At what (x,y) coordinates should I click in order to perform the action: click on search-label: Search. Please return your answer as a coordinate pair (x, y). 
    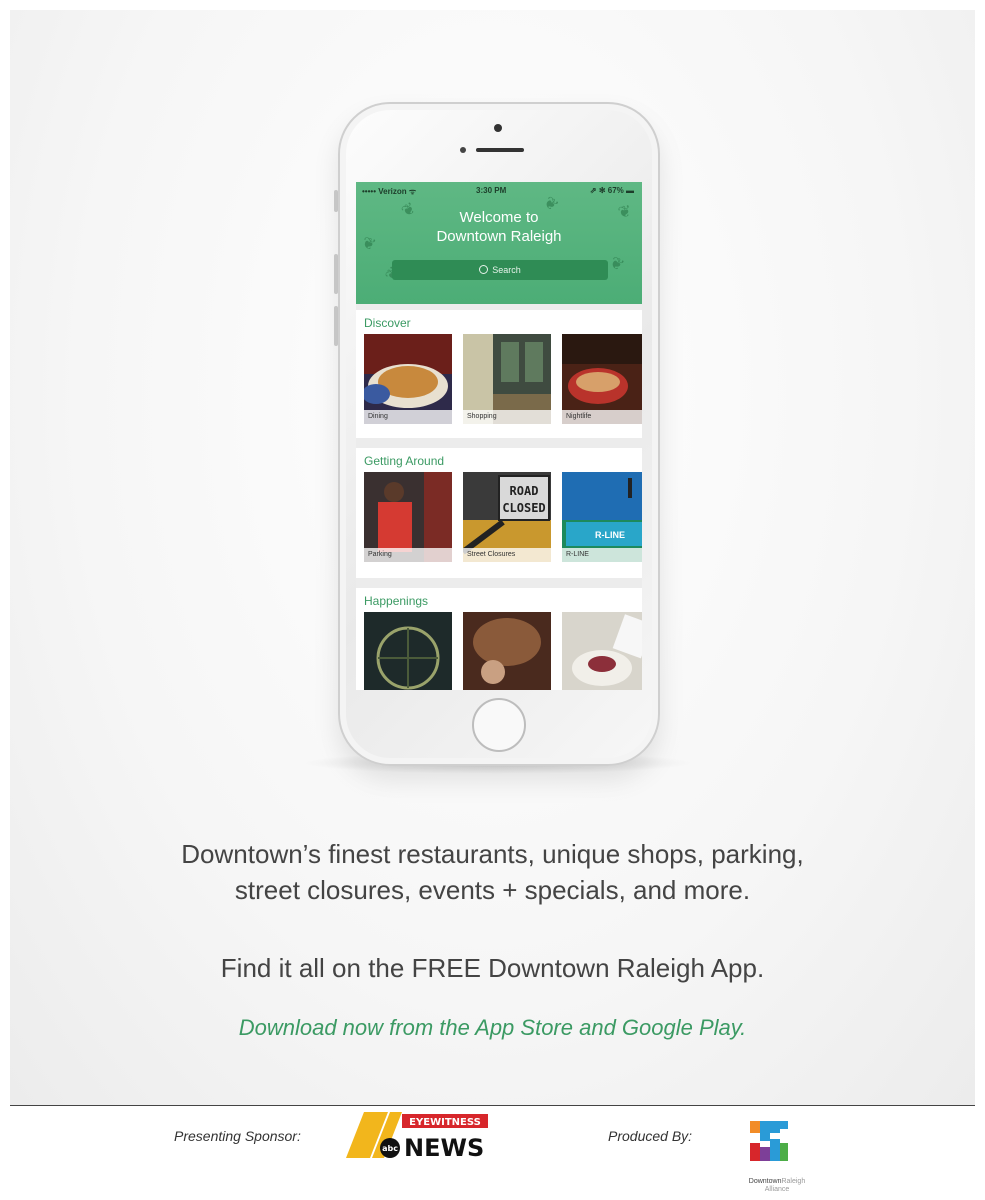
    Looking at the image, I should click on (506, 270).